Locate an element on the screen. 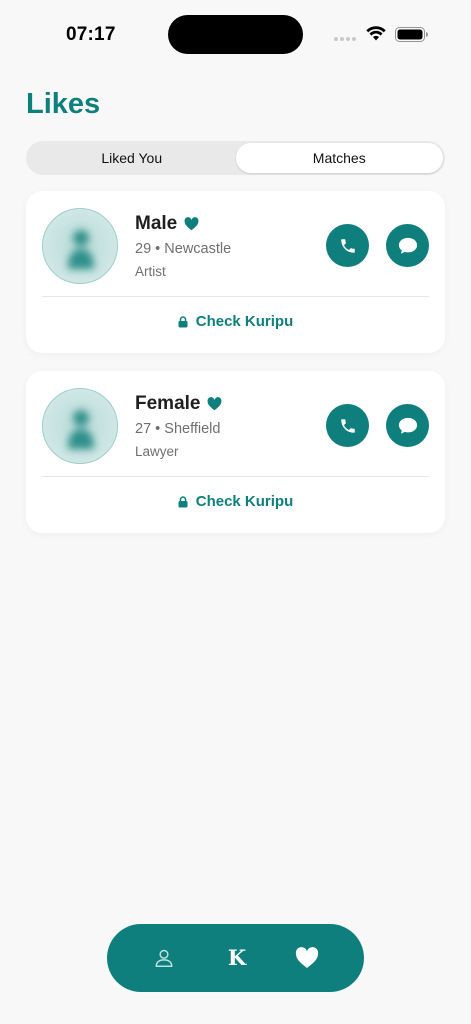 The height and width of the screenshot is (1024, 471). match-name: Female is located at coordinates (168, 403).